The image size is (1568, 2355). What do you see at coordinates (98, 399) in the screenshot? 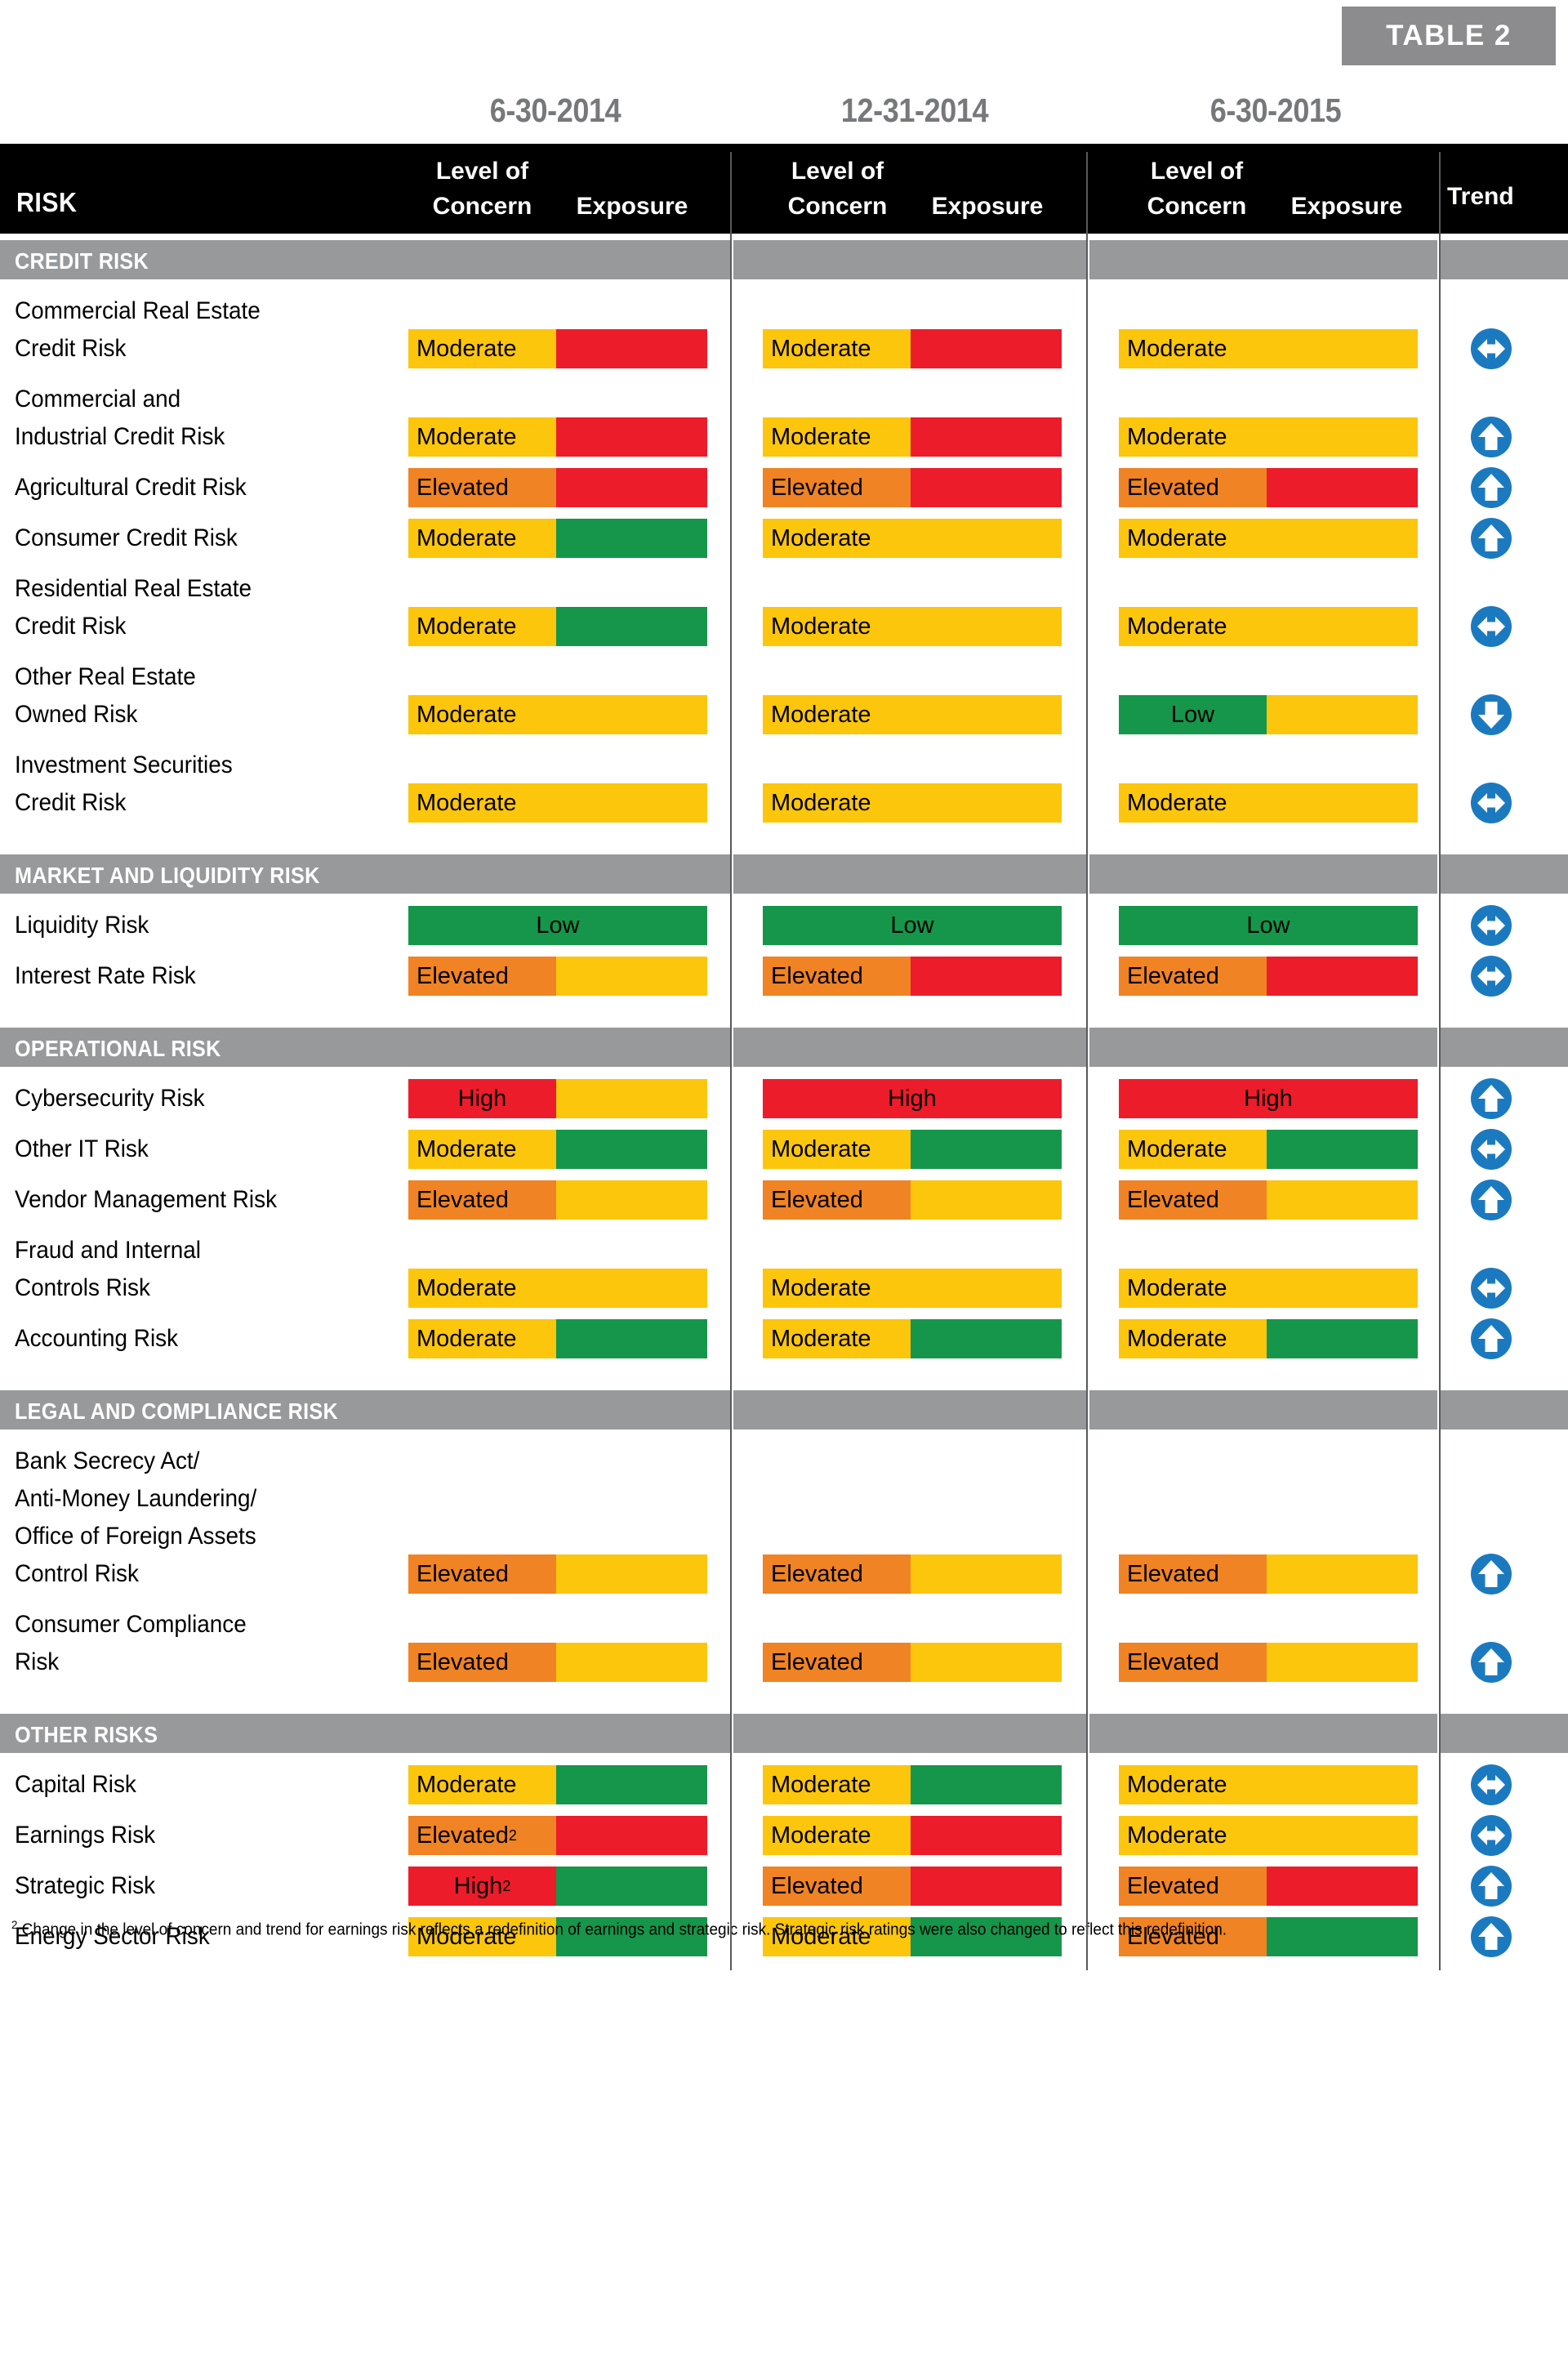
I see `risk-name-line: Commercial and` at bounding box center [98, 399].